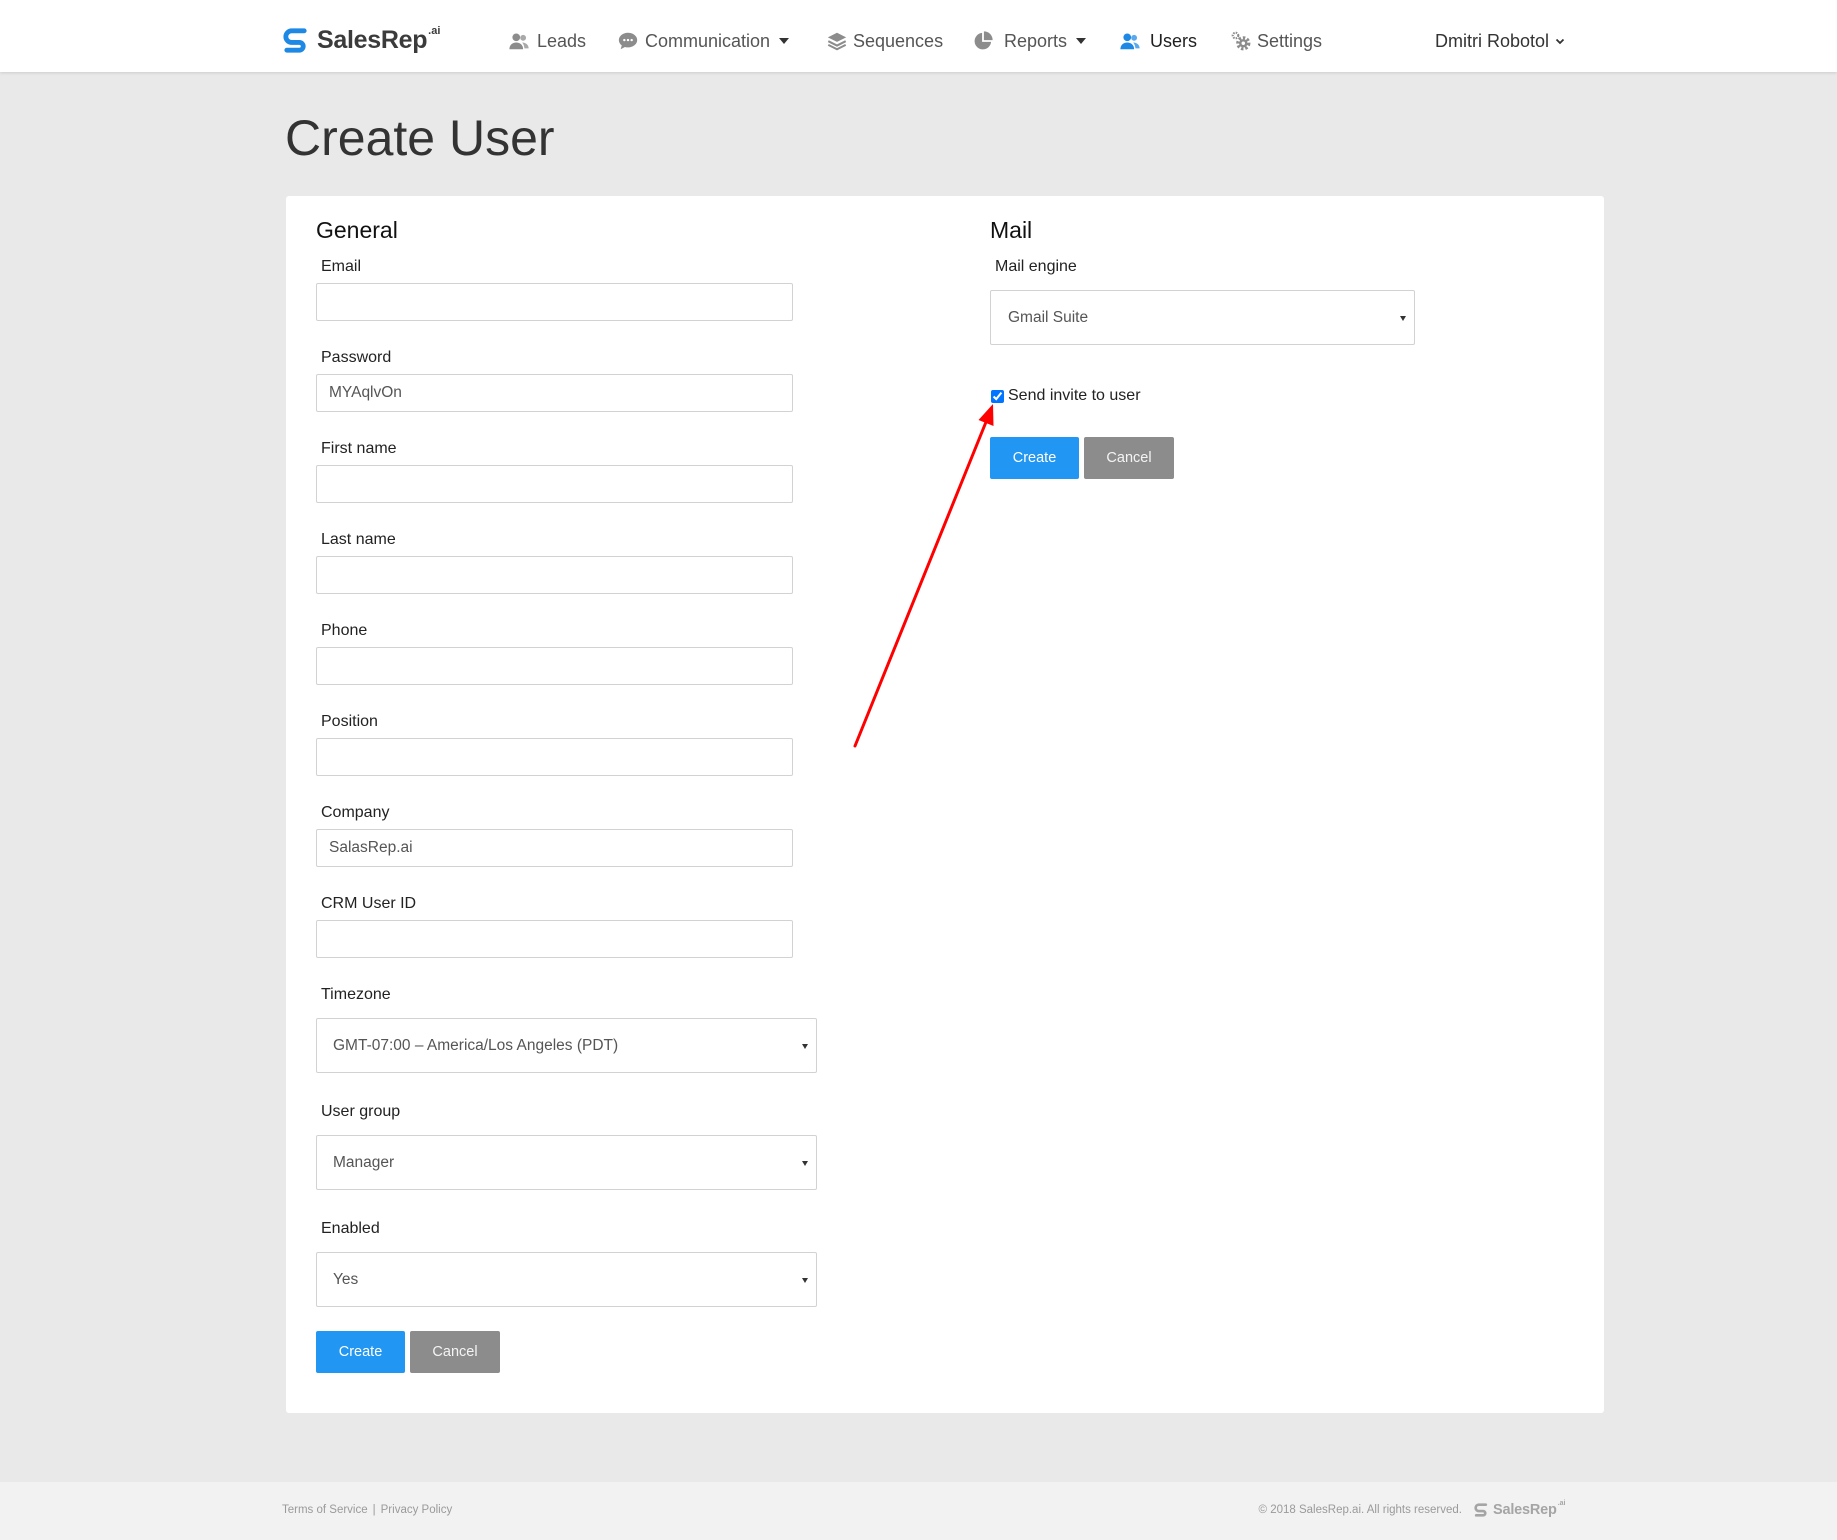 Image resolution: width=1837 pixels, height=1540 pixels. What do you see at coordinates (369, 903) in the screenshot?
I see `crm-user-id-label: CRM User ID` at bounding box center [369, 903].